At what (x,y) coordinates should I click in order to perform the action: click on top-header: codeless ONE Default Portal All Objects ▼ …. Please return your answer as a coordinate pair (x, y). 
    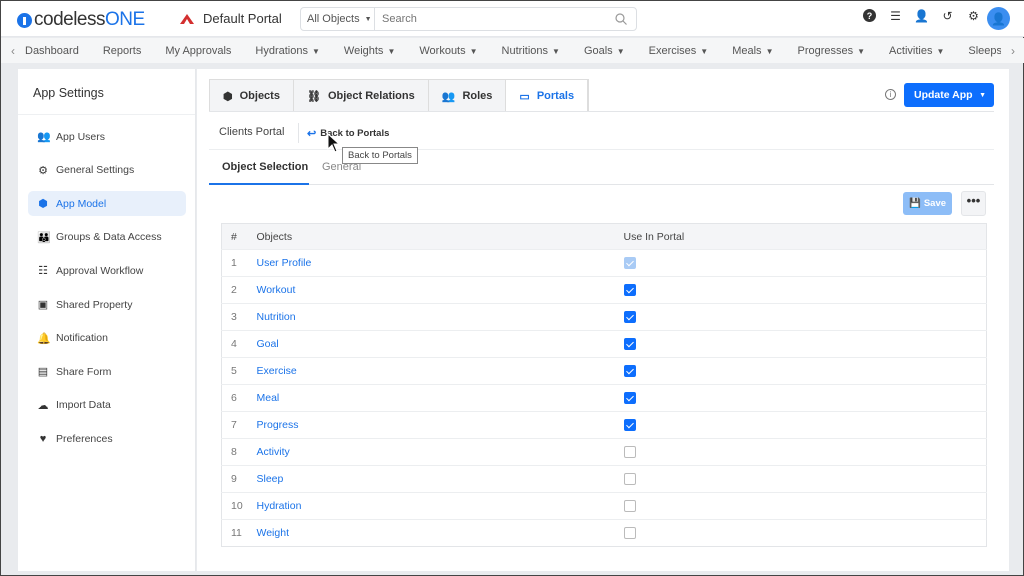
    Looking at the image, I should click on (512, 19).